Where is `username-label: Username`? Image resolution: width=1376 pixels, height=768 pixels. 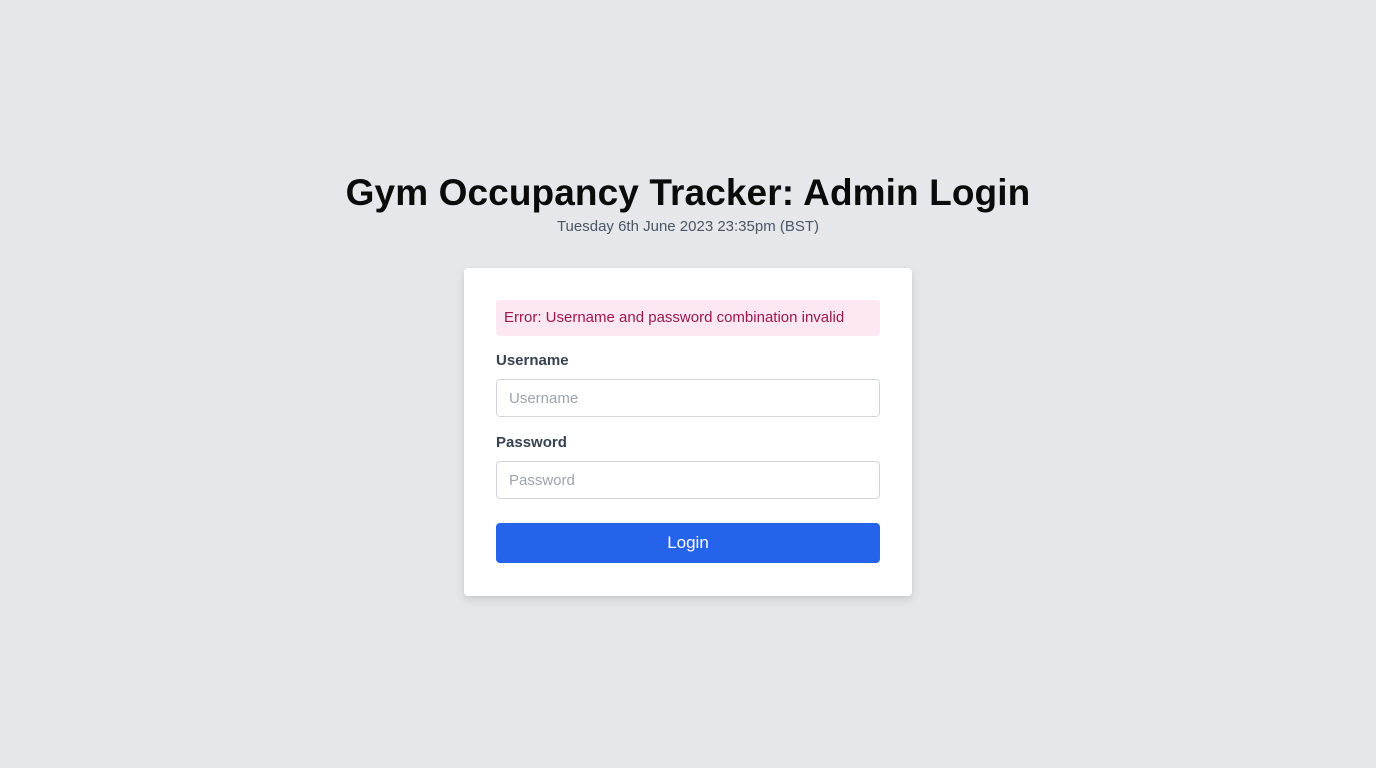 username-label: Username is located at coordinates (532, 360).